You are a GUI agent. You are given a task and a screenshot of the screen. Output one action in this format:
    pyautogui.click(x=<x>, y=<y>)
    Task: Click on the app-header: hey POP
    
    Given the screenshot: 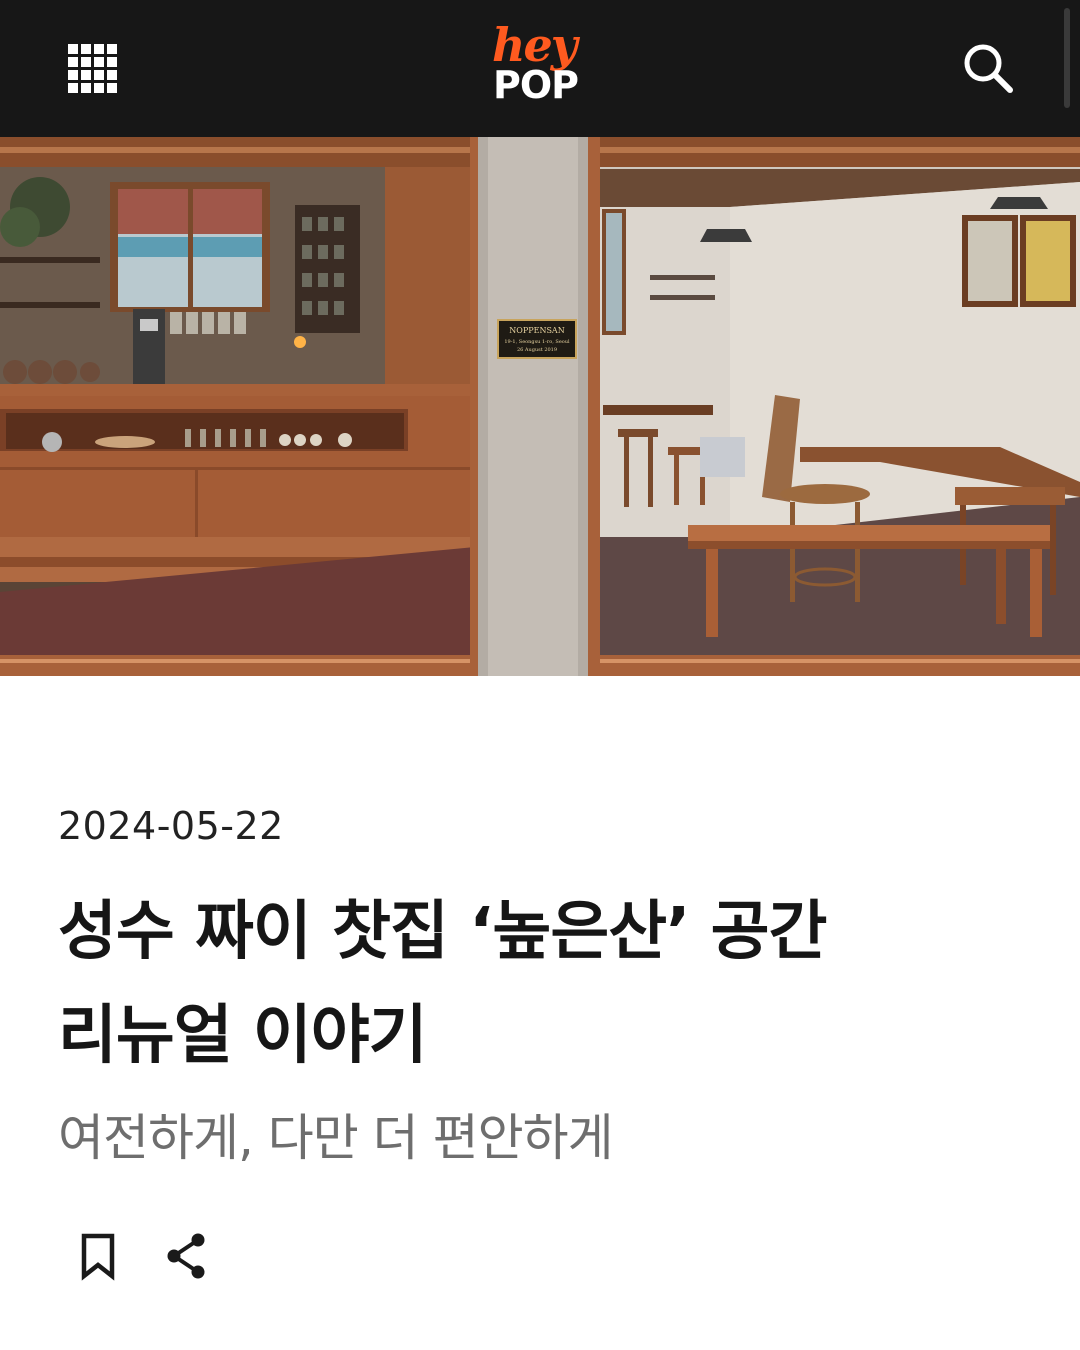 What is the action you would take?
    pyautogui.click(x=540, y=68)
    